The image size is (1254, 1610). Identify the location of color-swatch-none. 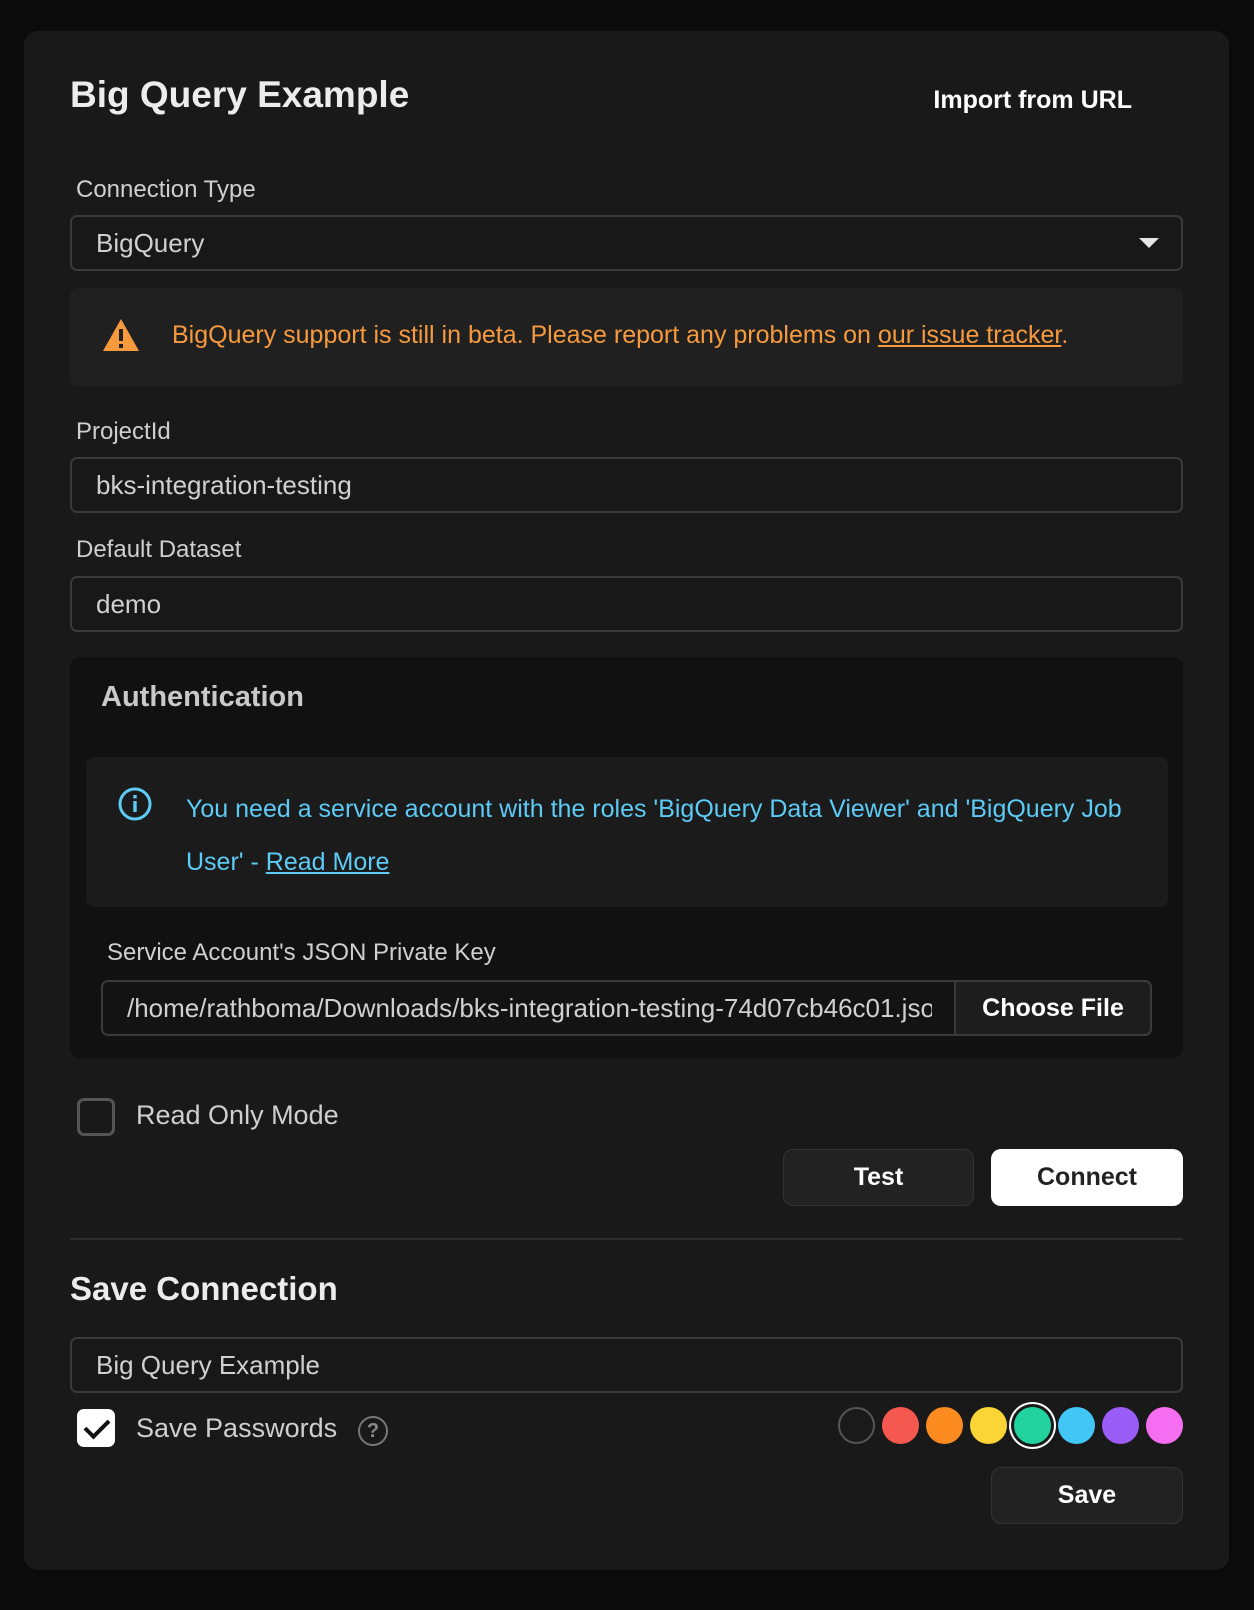
(856, 1425).